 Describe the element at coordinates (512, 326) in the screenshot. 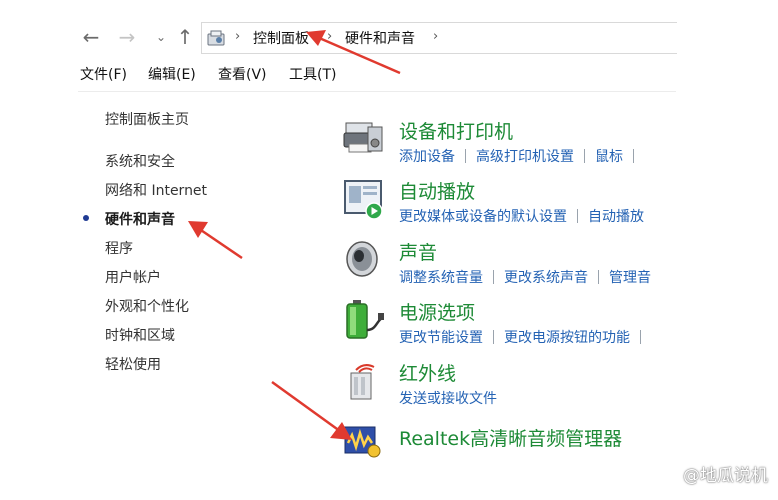

I see `category-power-options: 电源选项 更改节能设置 更改电源按钮的功能` at that location.